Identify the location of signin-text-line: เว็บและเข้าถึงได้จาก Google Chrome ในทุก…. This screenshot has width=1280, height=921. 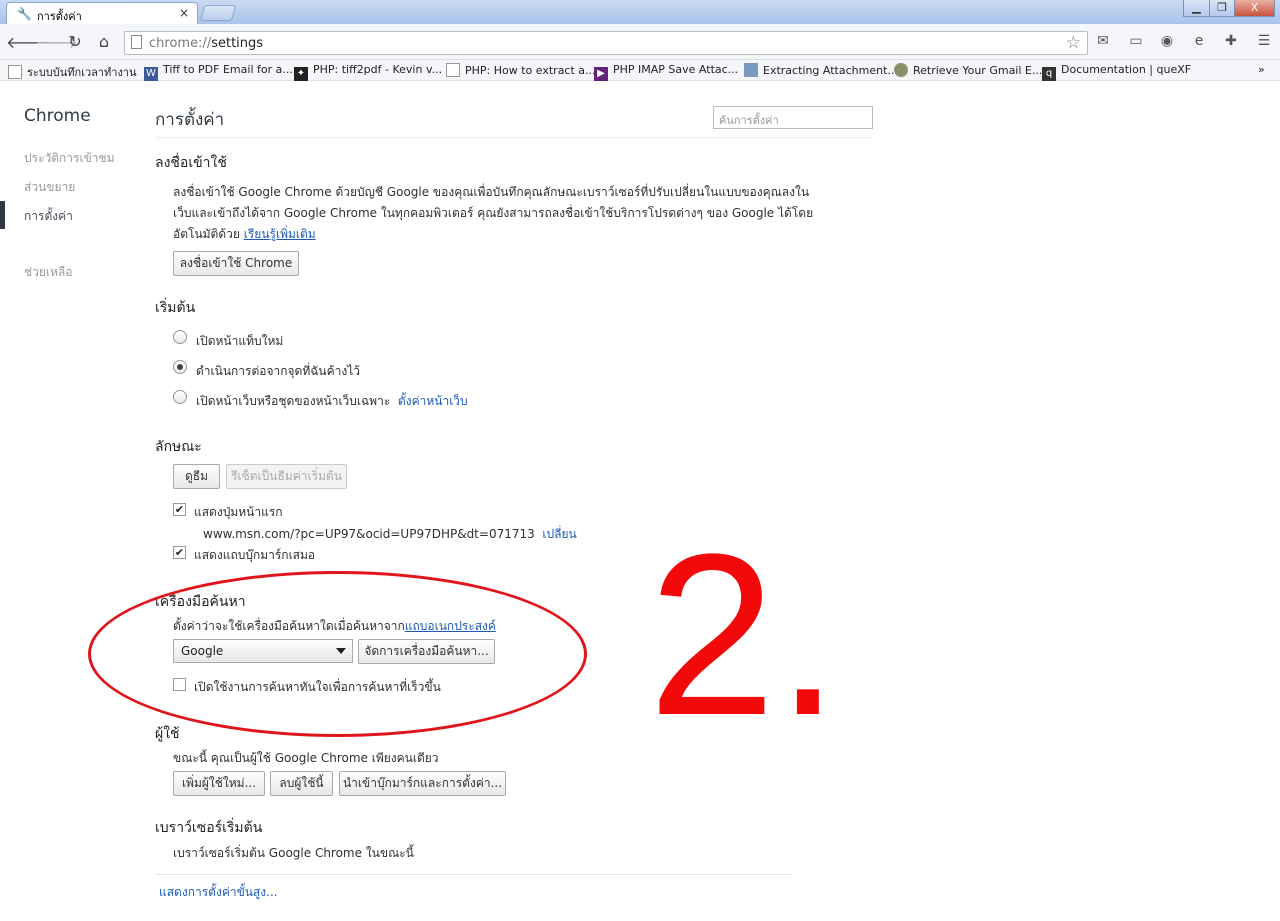
(493, 213).